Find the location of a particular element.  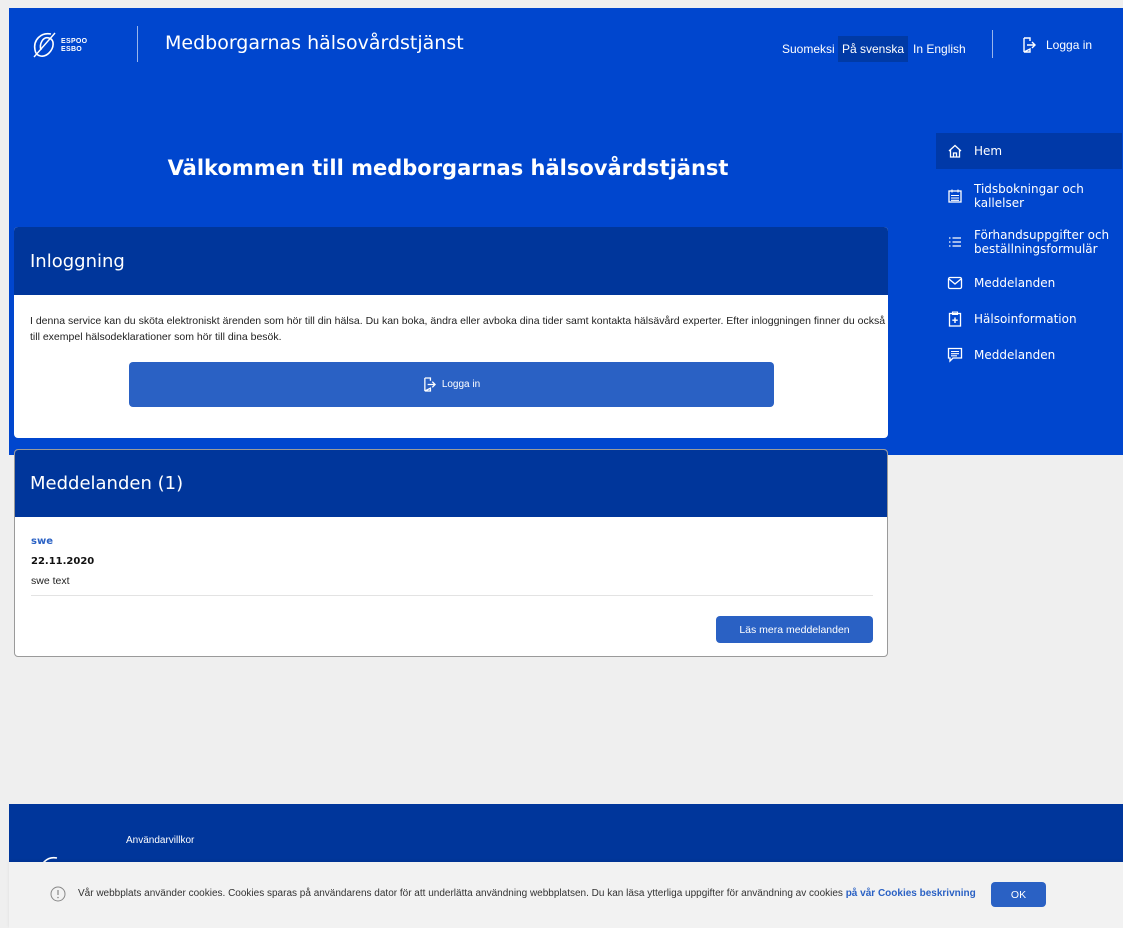

sidebar-item-halsoinformation: Hälsoinformation is located at coordinates (1029, 319).